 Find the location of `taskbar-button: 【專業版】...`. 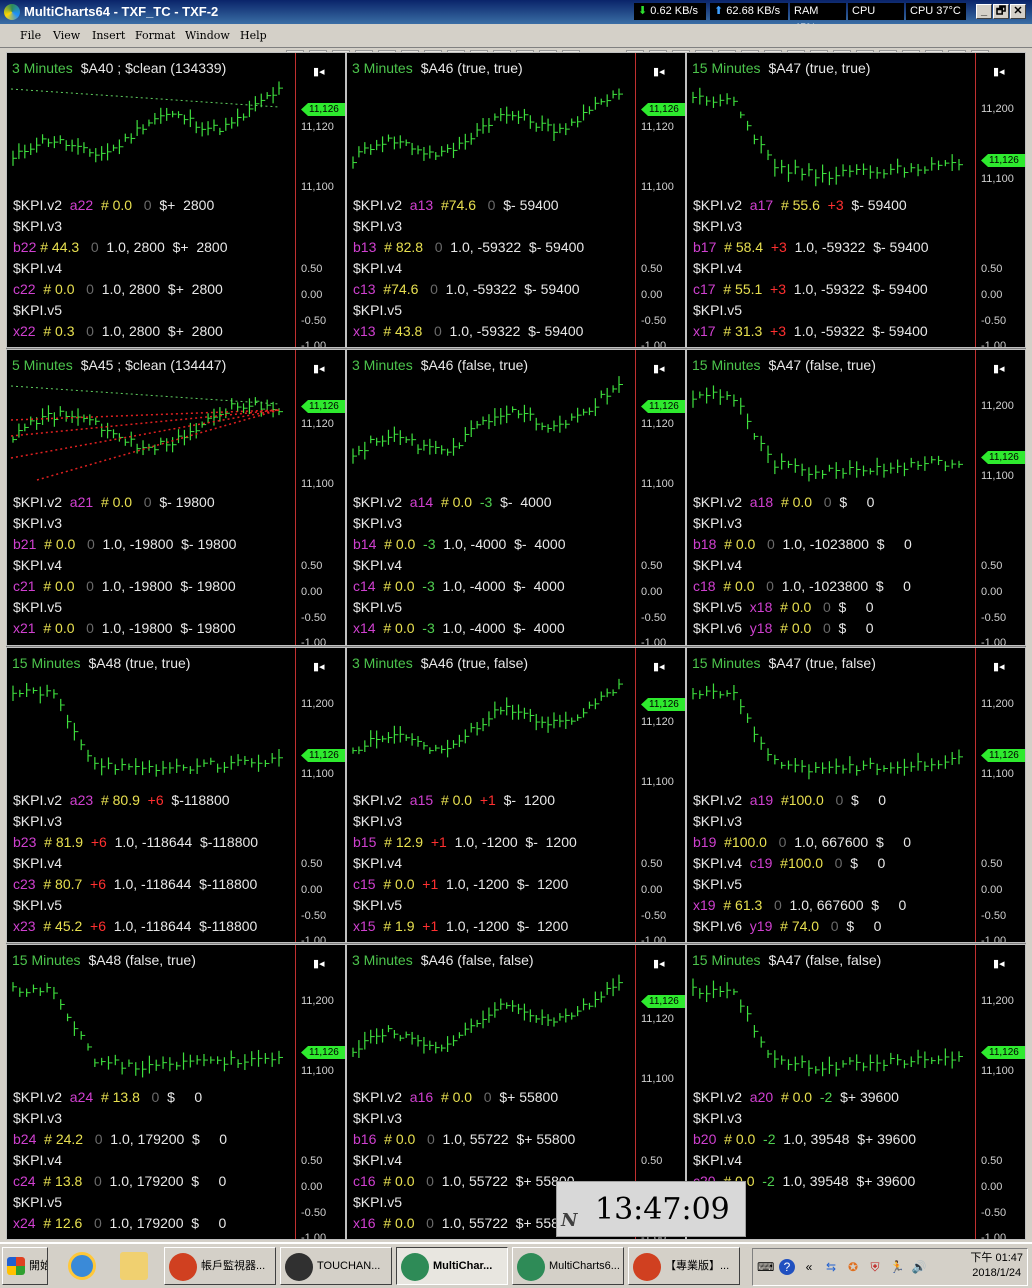

taskbar-button: 【專業版】... is located at coordinates (684, 1266).